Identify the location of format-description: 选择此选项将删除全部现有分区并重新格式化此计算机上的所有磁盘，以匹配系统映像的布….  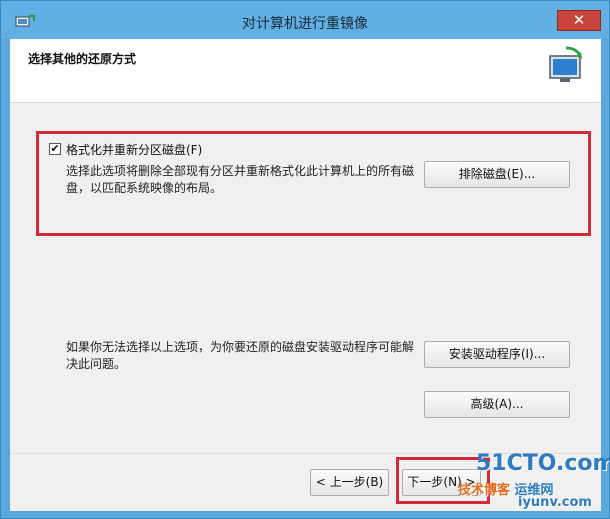
(240, 179).